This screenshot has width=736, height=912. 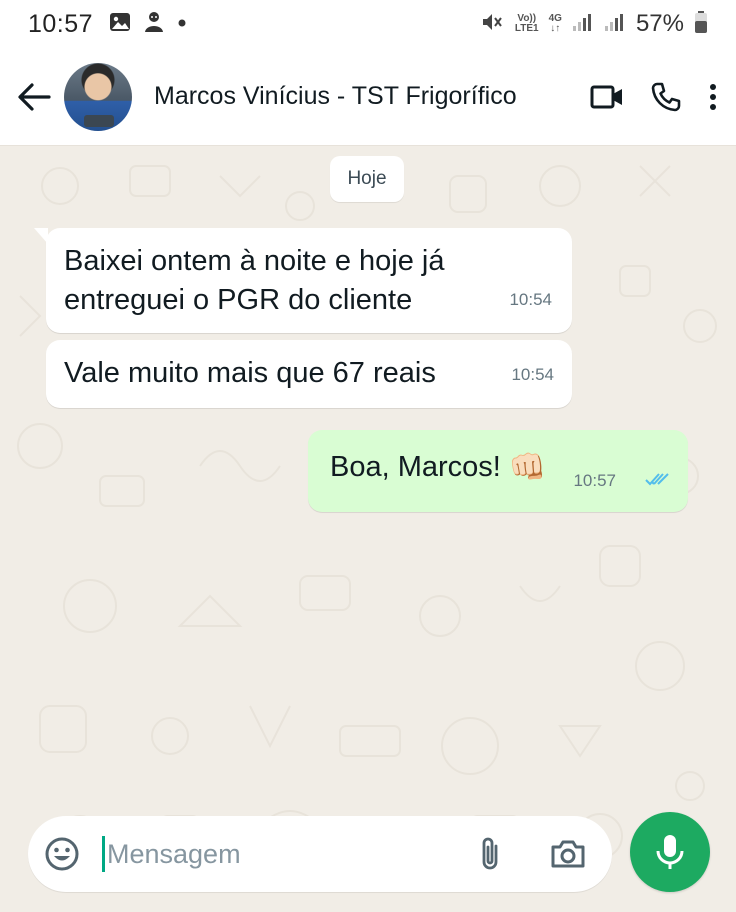 I want to click on mute-icon, so click(x=493, y=24).